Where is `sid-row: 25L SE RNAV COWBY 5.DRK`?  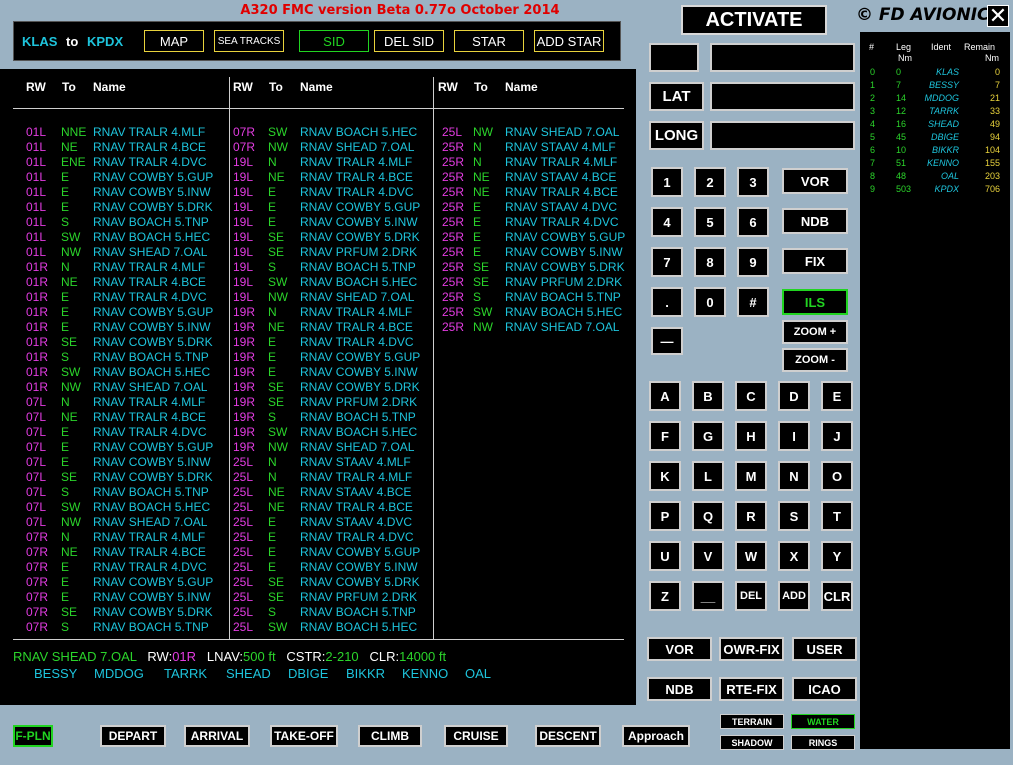 sid-row: 25L SE RNAV COWBY 5.DRK is located at coordinates (333, 582).